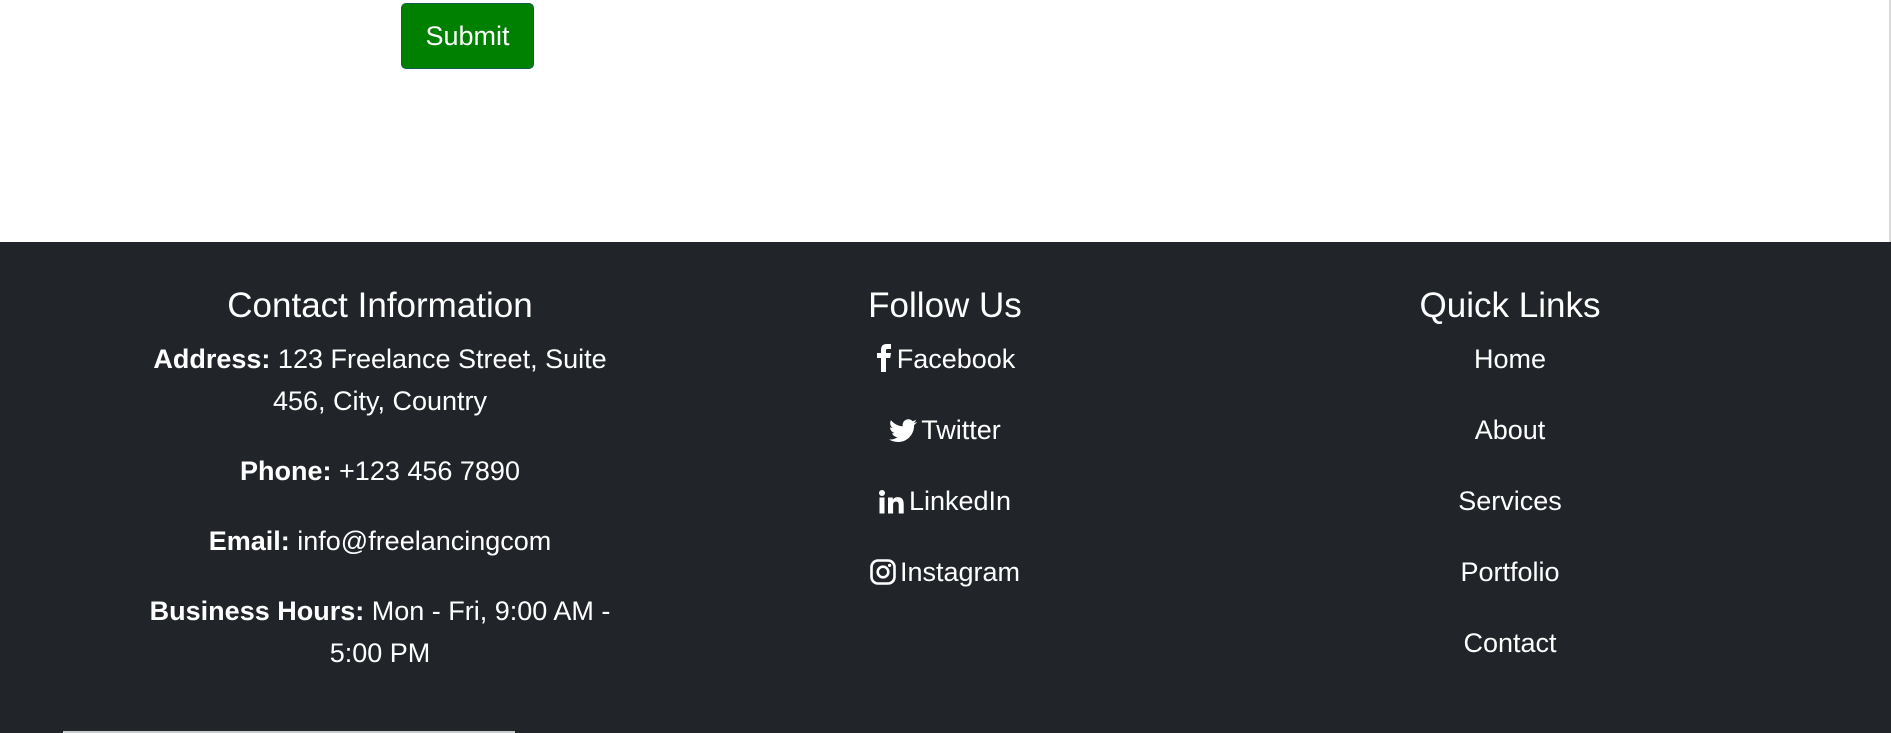  Describe the element at coordinates (380, 305) in the screenshot. I see `contact-heading: Contact Information` at that location.